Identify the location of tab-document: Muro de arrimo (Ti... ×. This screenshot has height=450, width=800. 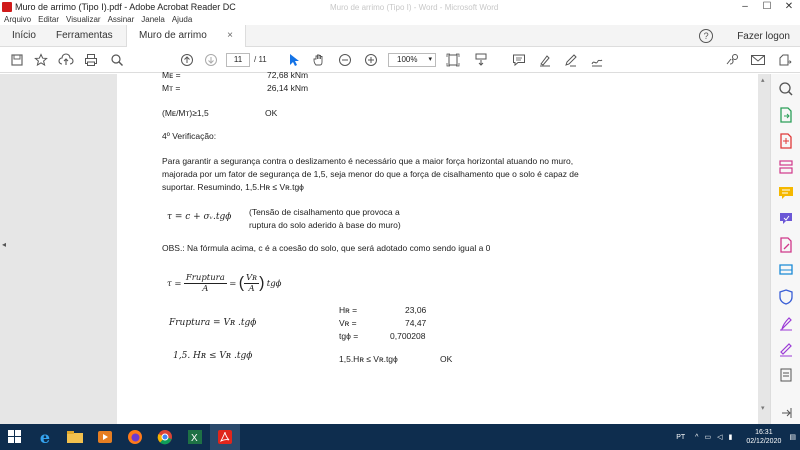
(186, 43).